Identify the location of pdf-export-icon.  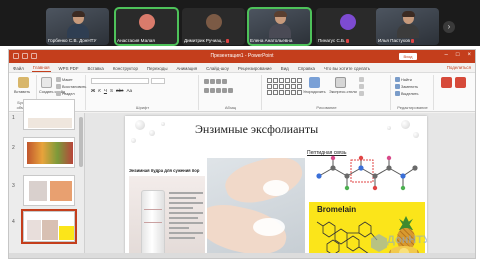
(460, 82).